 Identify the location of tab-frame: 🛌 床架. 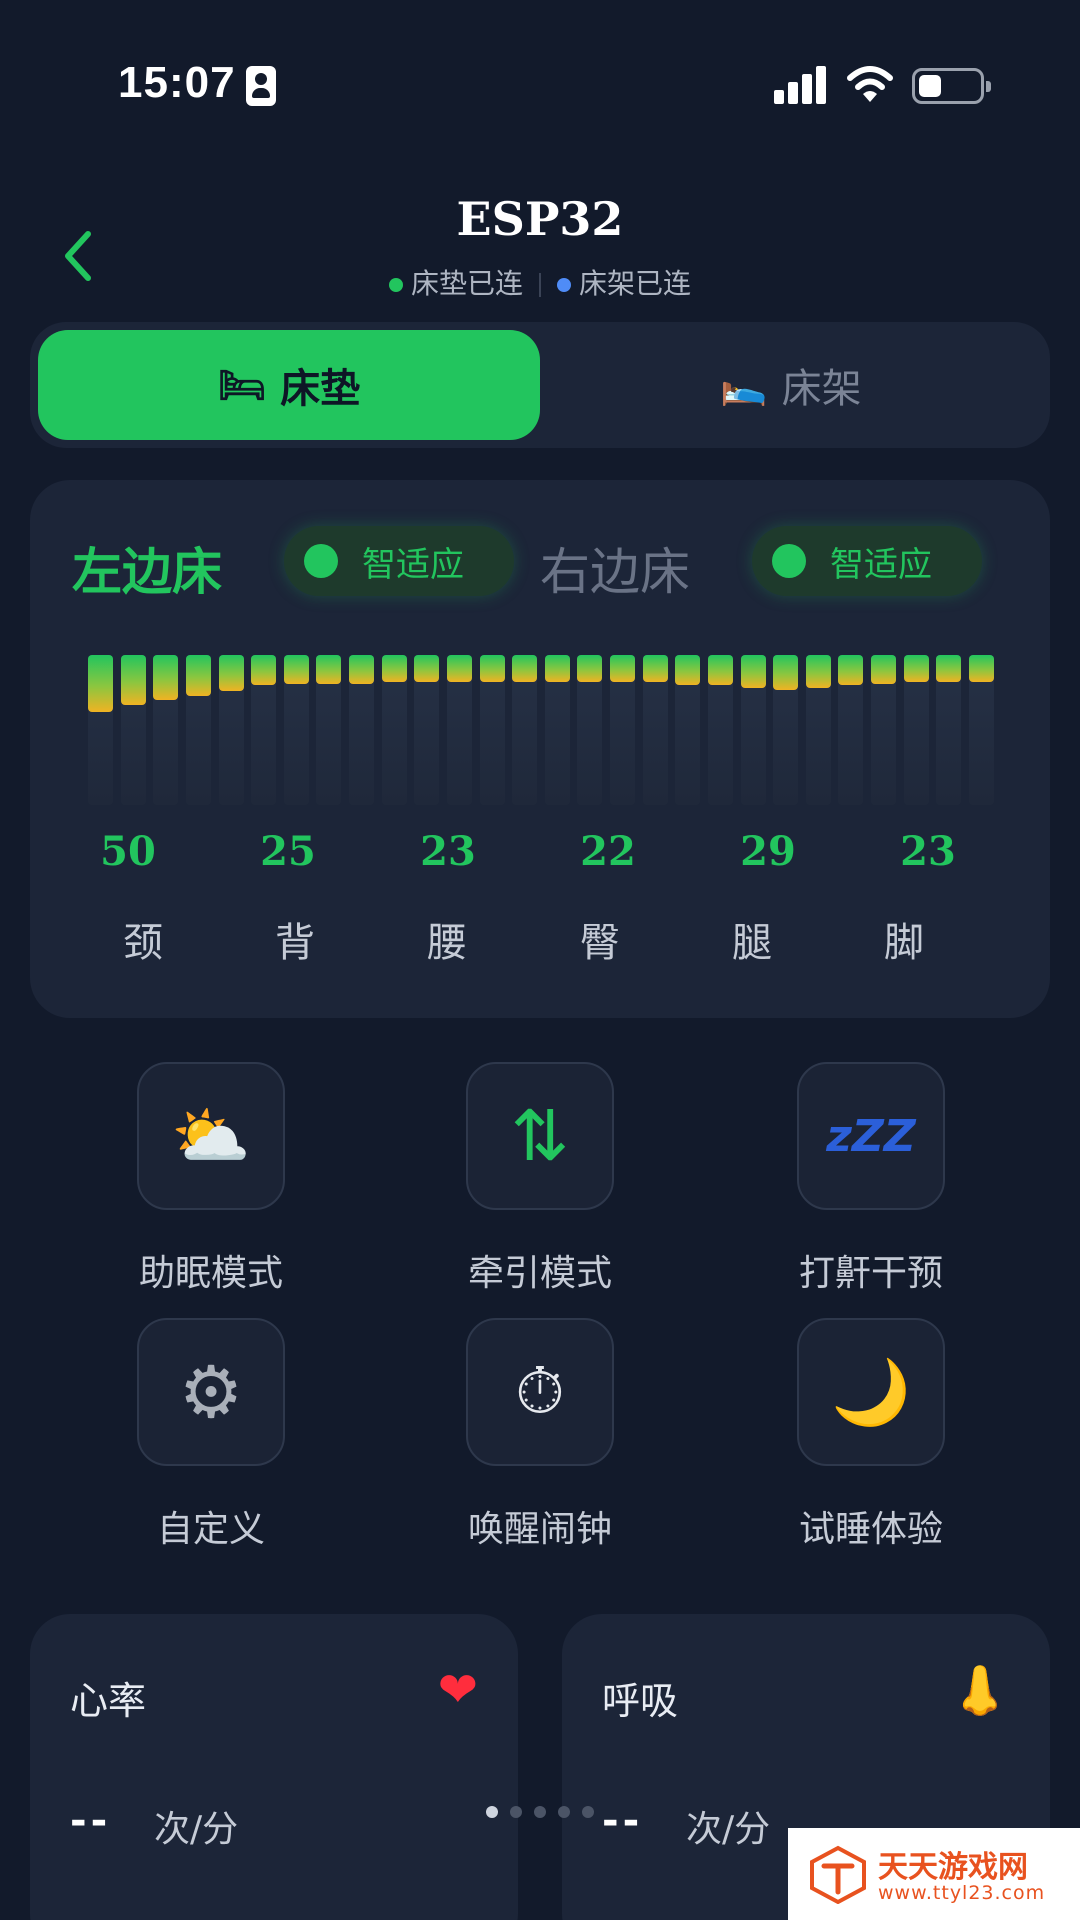
(791, 385).